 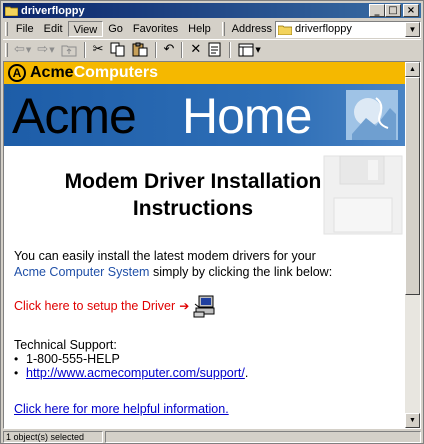 I want to click on banner-photo-icon, so click(x=372, y=115).